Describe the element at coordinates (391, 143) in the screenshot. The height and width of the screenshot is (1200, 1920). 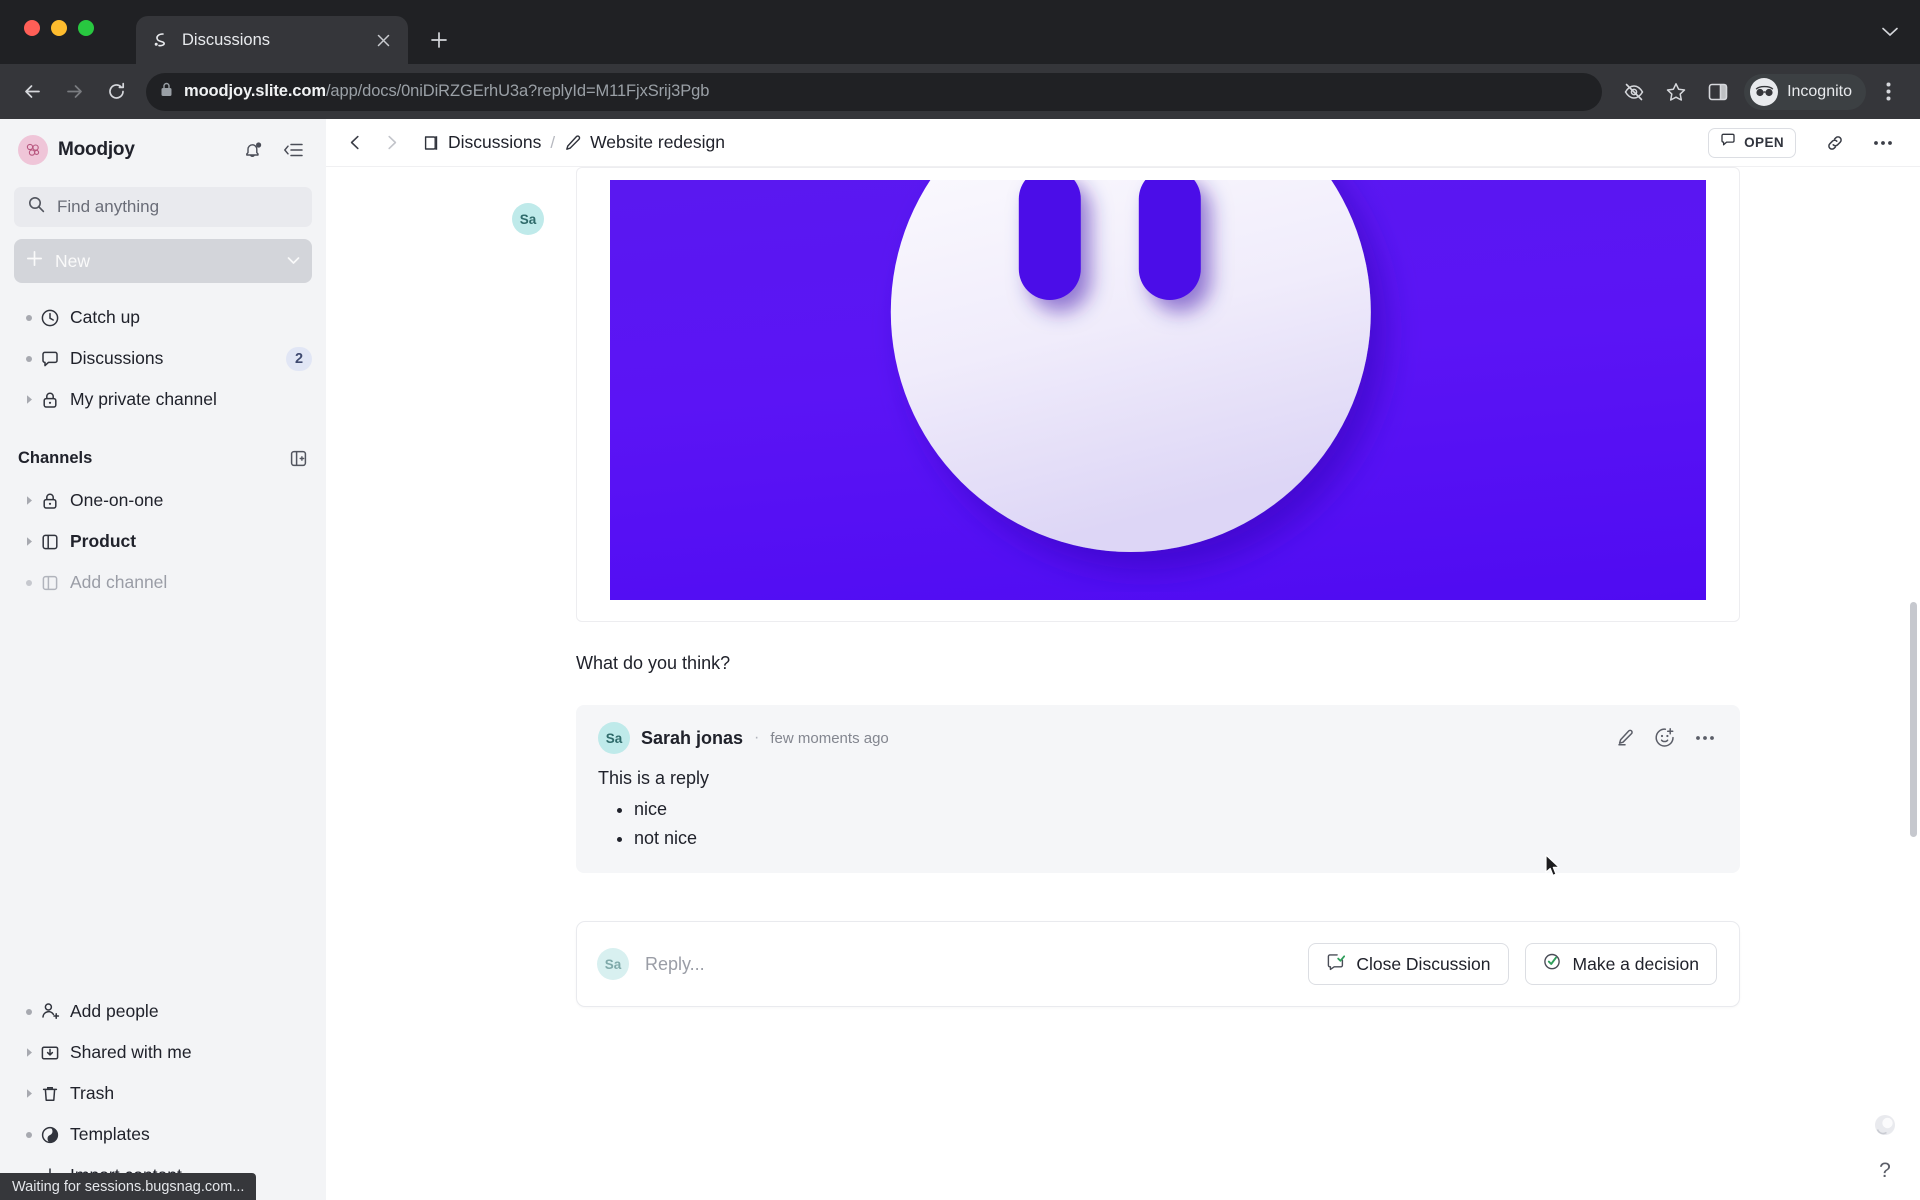
I see `history-forward-button` at that location.